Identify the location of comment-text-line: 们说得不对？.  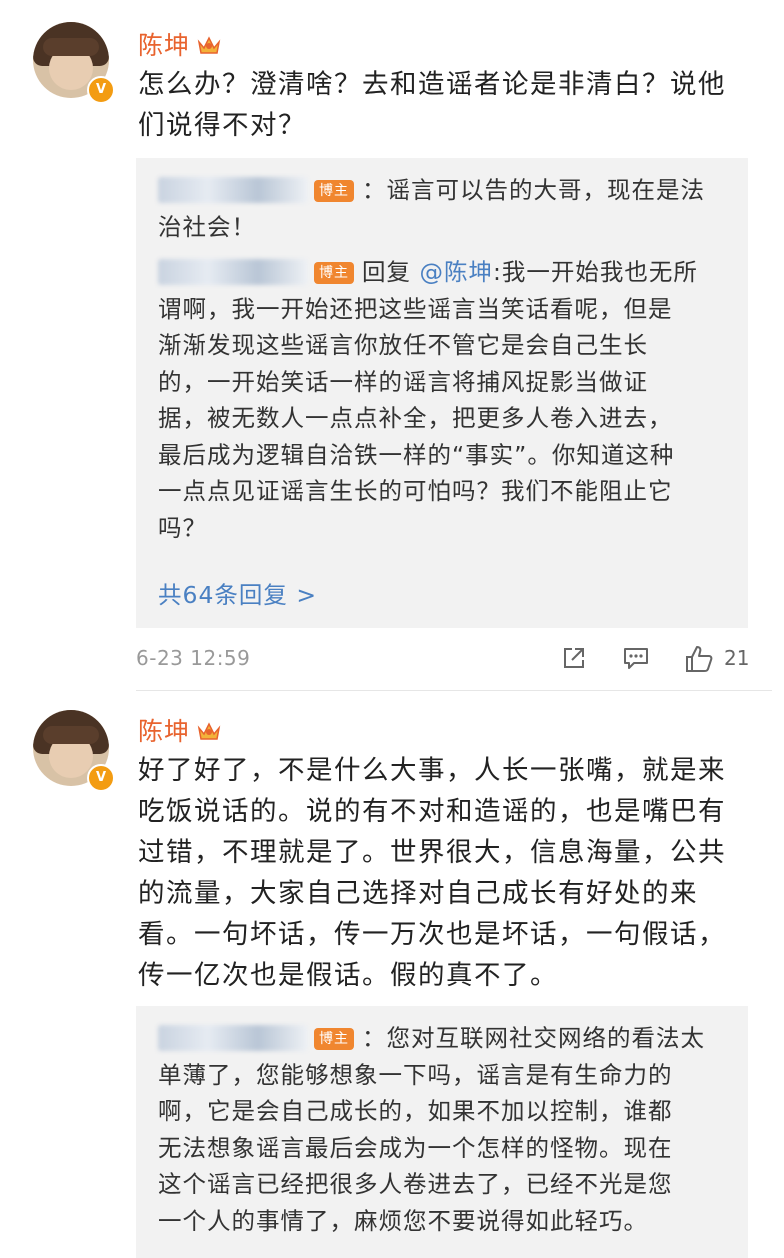
(222, 125).